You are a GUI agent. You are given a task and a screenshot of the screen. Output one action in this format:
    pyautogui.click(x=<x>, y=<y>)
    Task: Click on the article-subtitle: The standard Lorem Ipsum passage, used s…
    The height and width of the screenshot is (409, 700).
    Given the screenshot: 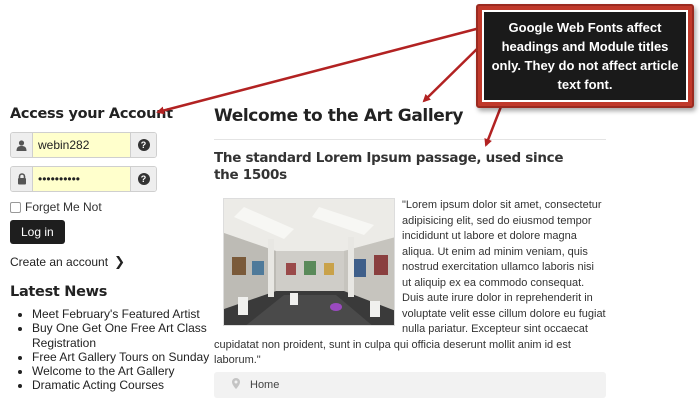 What is the action you would take?
    pyautogui.click(x=389, y=166)
    